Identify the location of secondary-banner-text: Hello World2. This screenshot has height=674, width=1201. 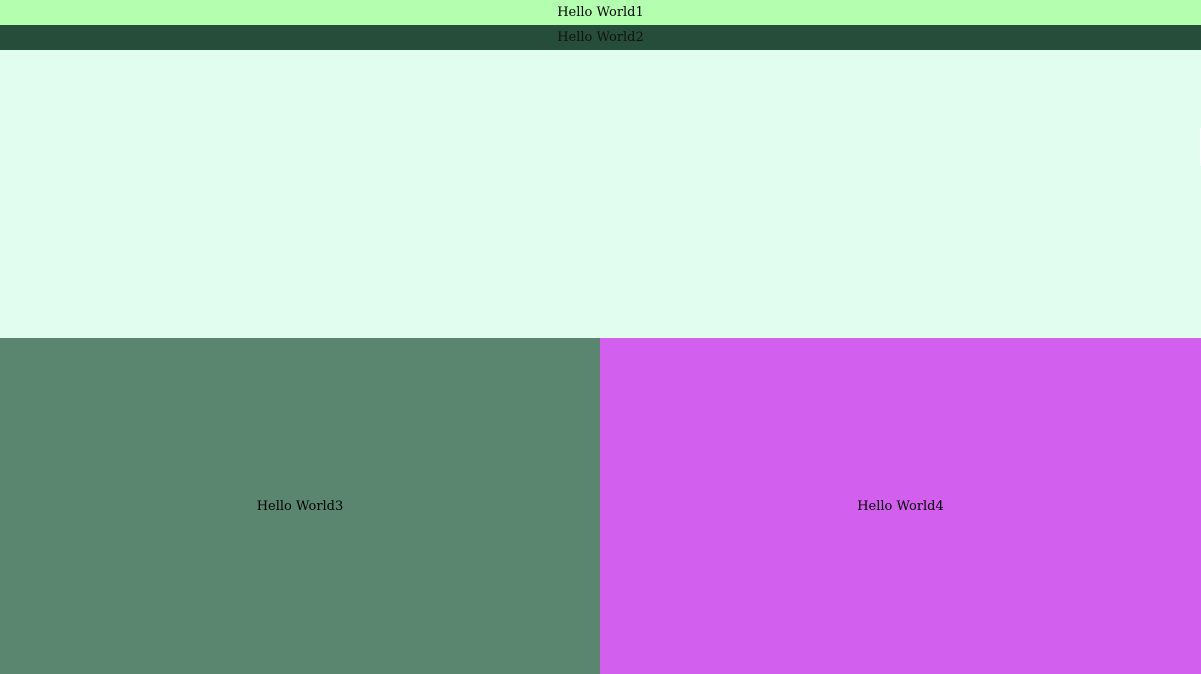
(600, 37).